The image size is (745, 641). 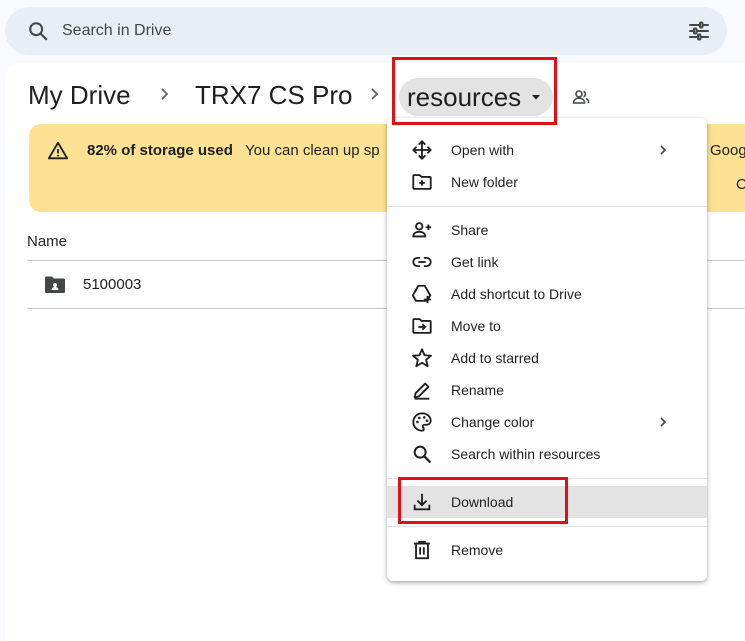 What do you see at coordinates (422, 294) in the screenshot?
I see `drive-shortcut-icon` at bounding box center [422, 294].